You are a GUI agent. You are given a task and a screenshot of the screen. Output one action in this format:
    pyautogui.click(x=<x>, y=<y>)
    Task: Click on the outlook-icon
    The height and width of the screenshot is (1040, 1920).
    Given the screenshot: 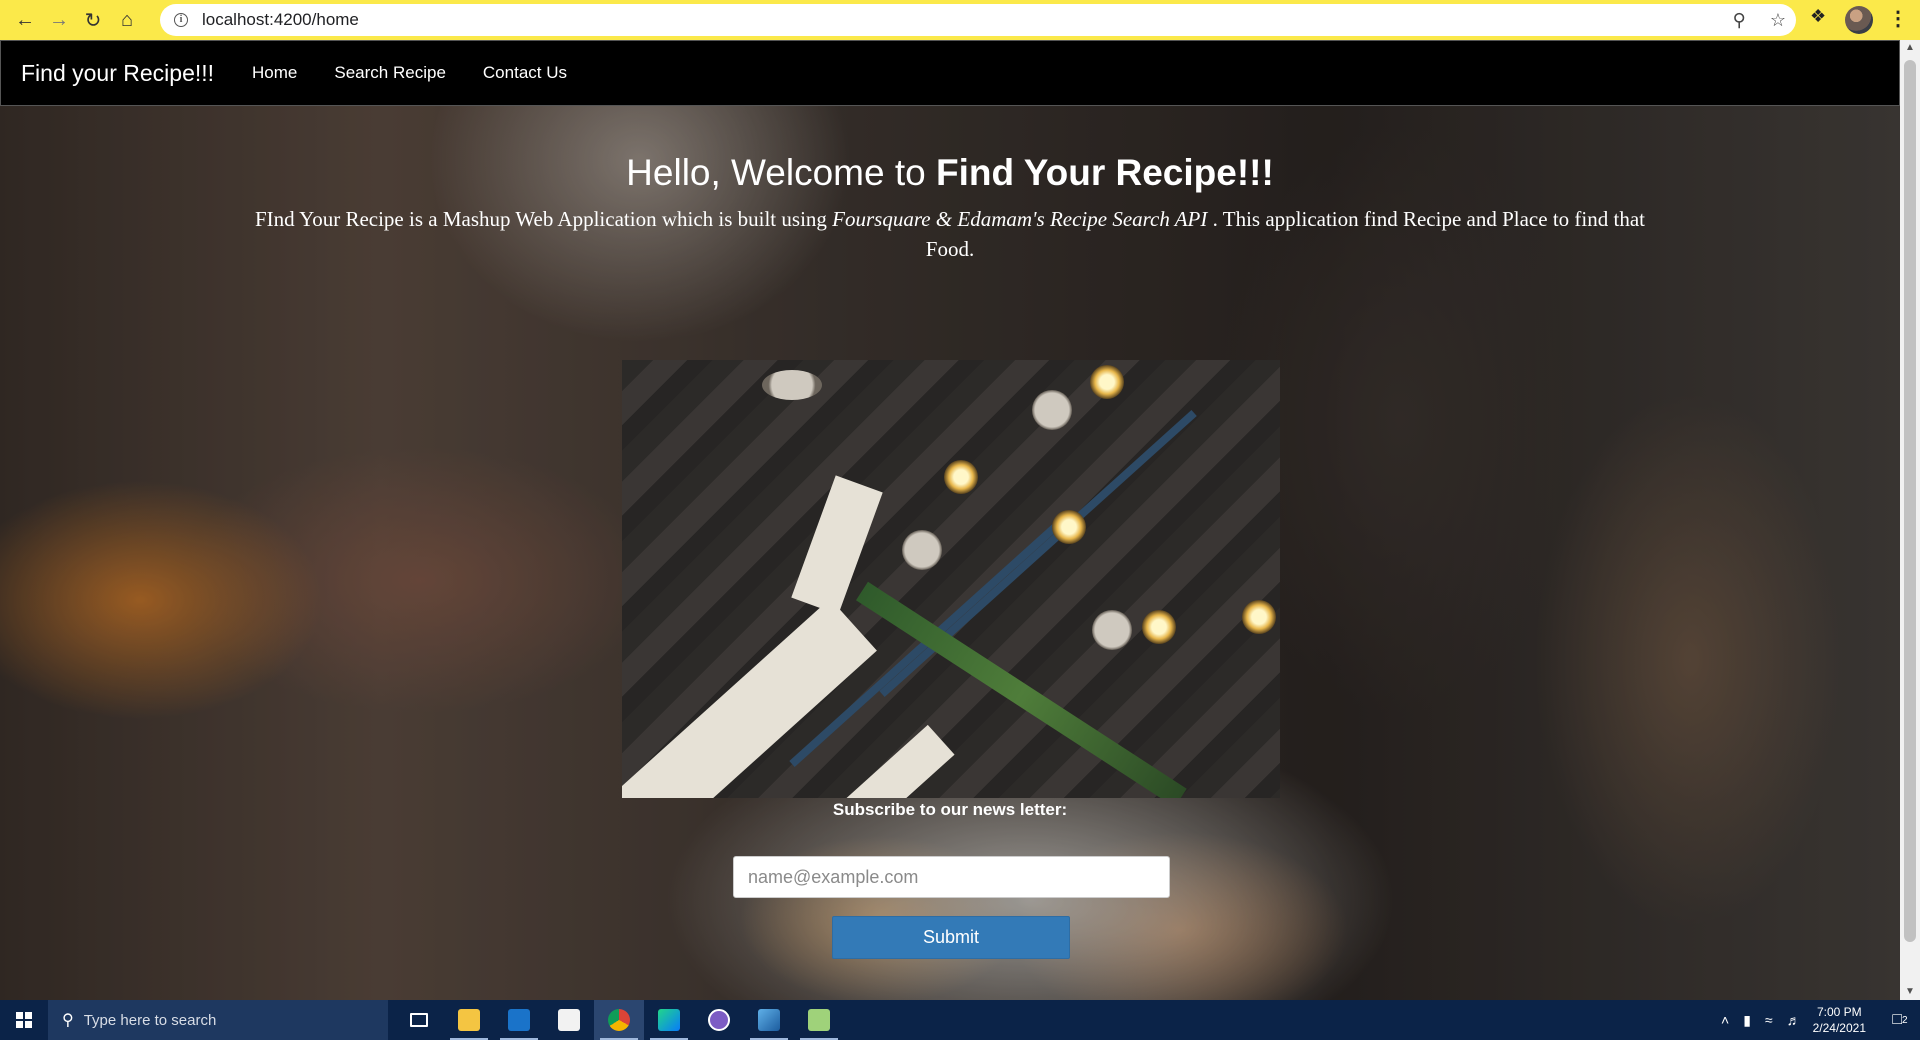 What is the action you would take?
    pyautogui.click(x=519, y=1020)
    